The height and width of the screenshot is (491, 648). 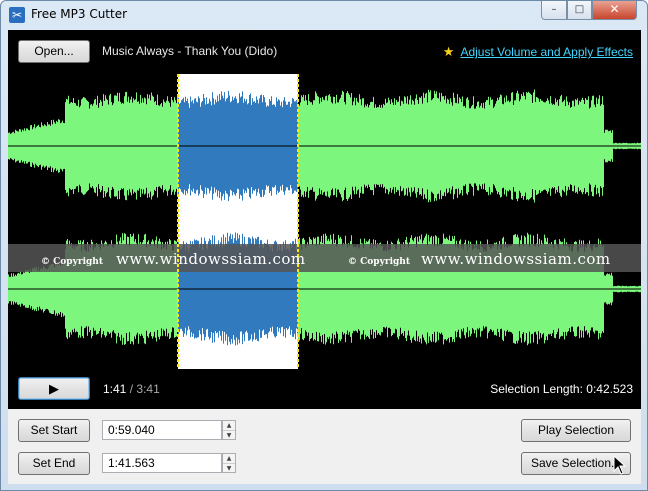 I want to click on selection-length-label: Selection Length:, so click(x=536, y=389).